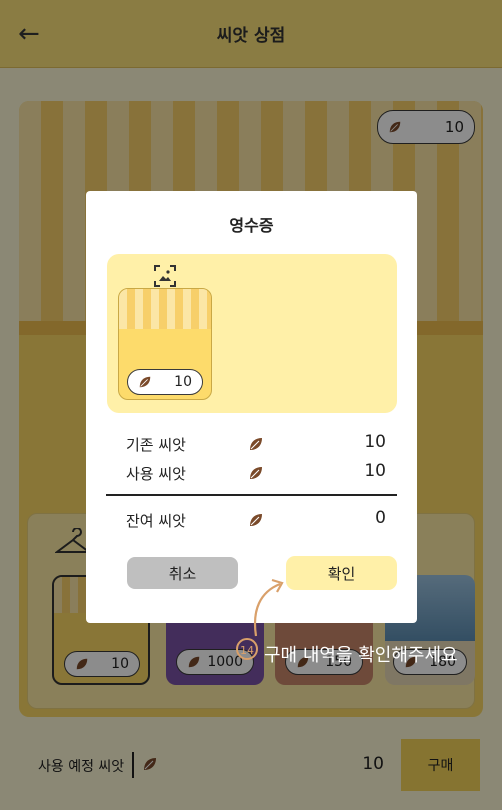  I want to click on dialog-title: 영수증, so click(251, 225).